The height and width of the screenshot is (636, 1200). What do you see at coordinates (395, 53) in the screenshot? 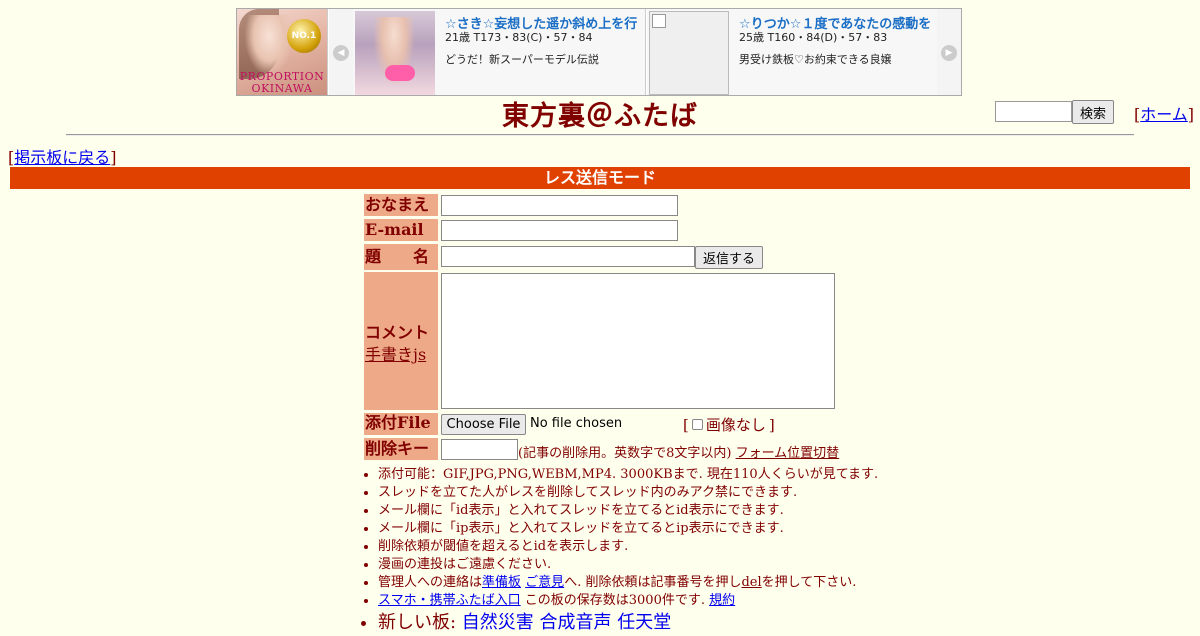
I see `ad-thumbnail` at bounding box center [395, 53].